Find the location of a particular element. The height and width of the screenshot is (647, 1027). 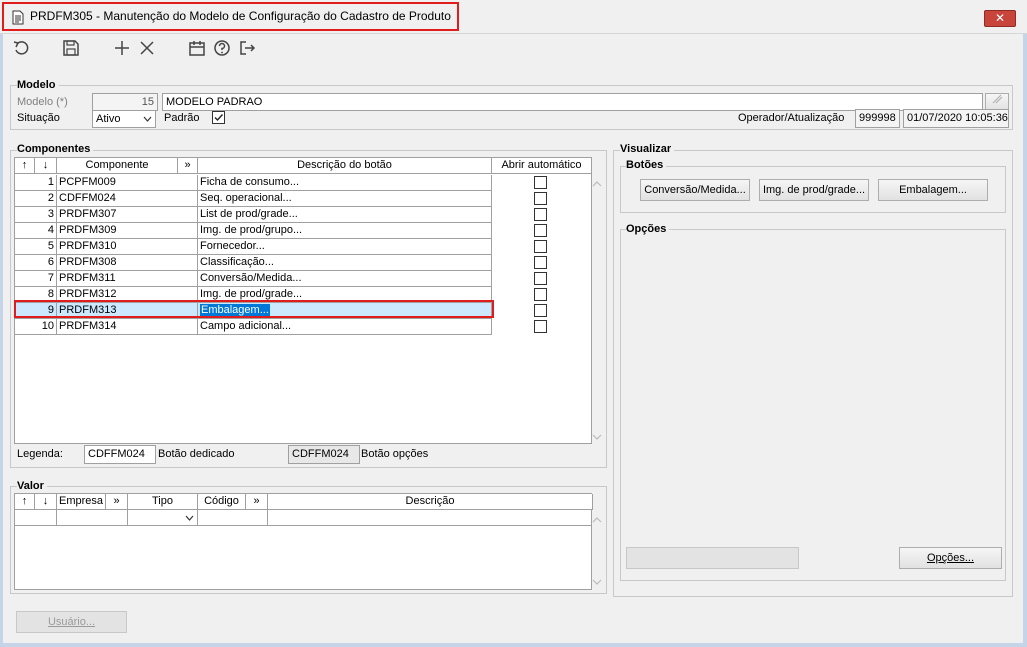

valor-cell-codigo is located at coordinates (233, 518).